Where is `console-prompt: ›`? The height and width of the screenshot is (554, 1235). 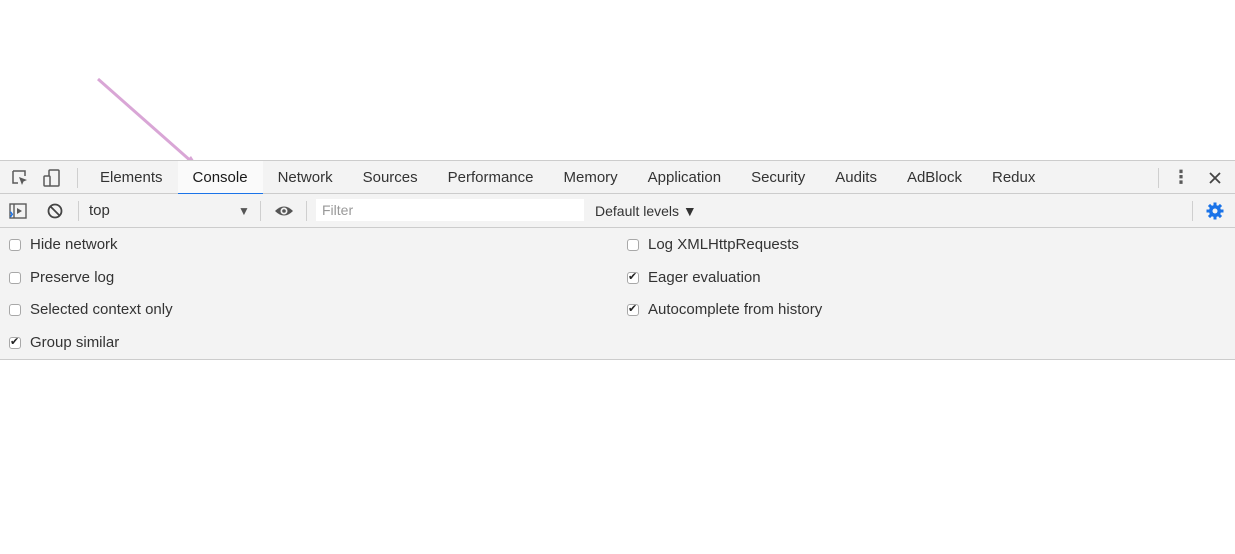 console-prompt: › is located at coordinates (11, 213).